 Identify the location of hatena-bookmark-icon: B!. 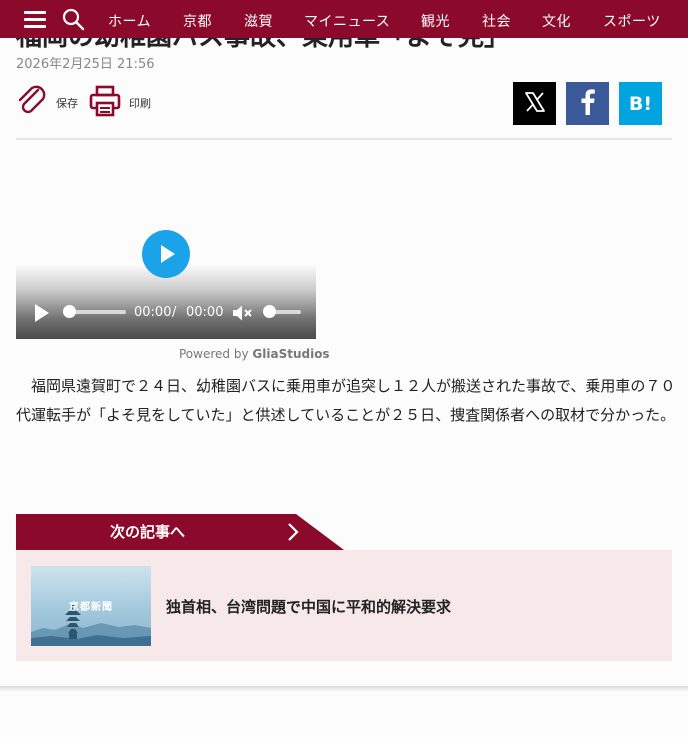
(640, 103).